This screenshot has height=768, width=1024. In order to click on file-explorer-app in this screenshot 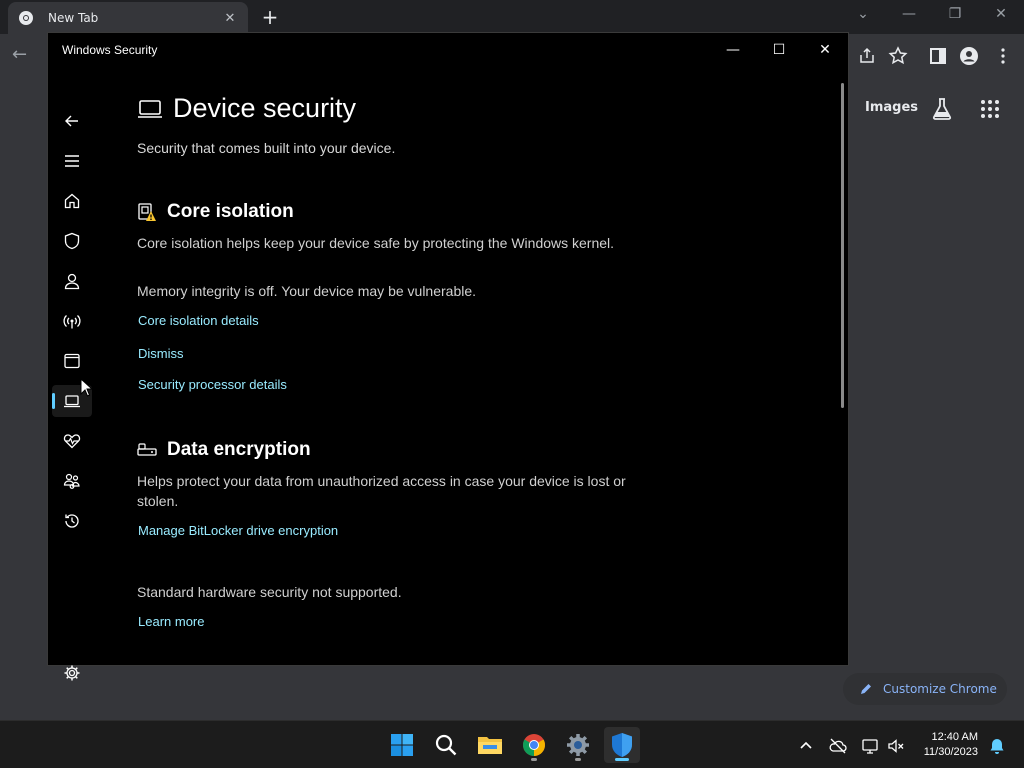, I will do `click(490, 745)`.